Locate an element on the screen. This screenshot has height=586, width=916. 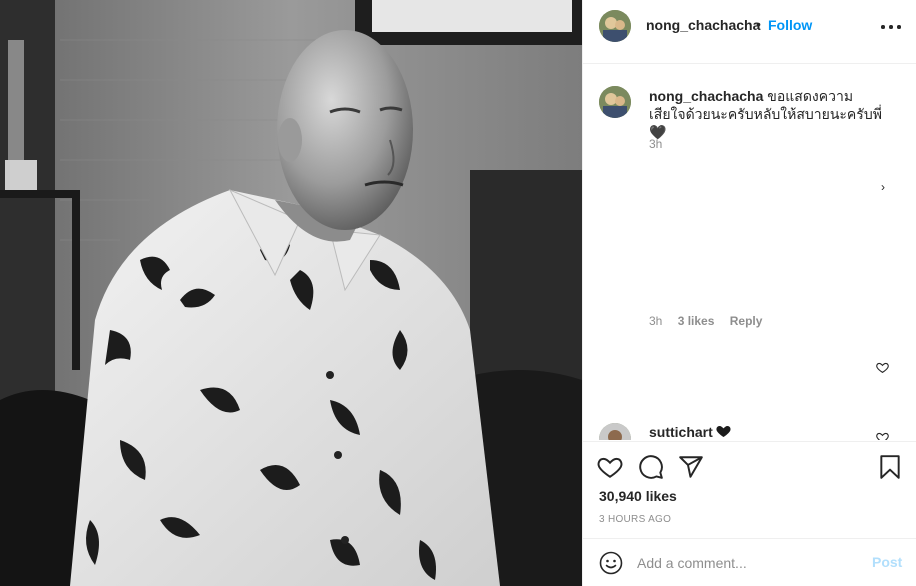
add-comment-bar: Post is located at coordinates (749, 562).